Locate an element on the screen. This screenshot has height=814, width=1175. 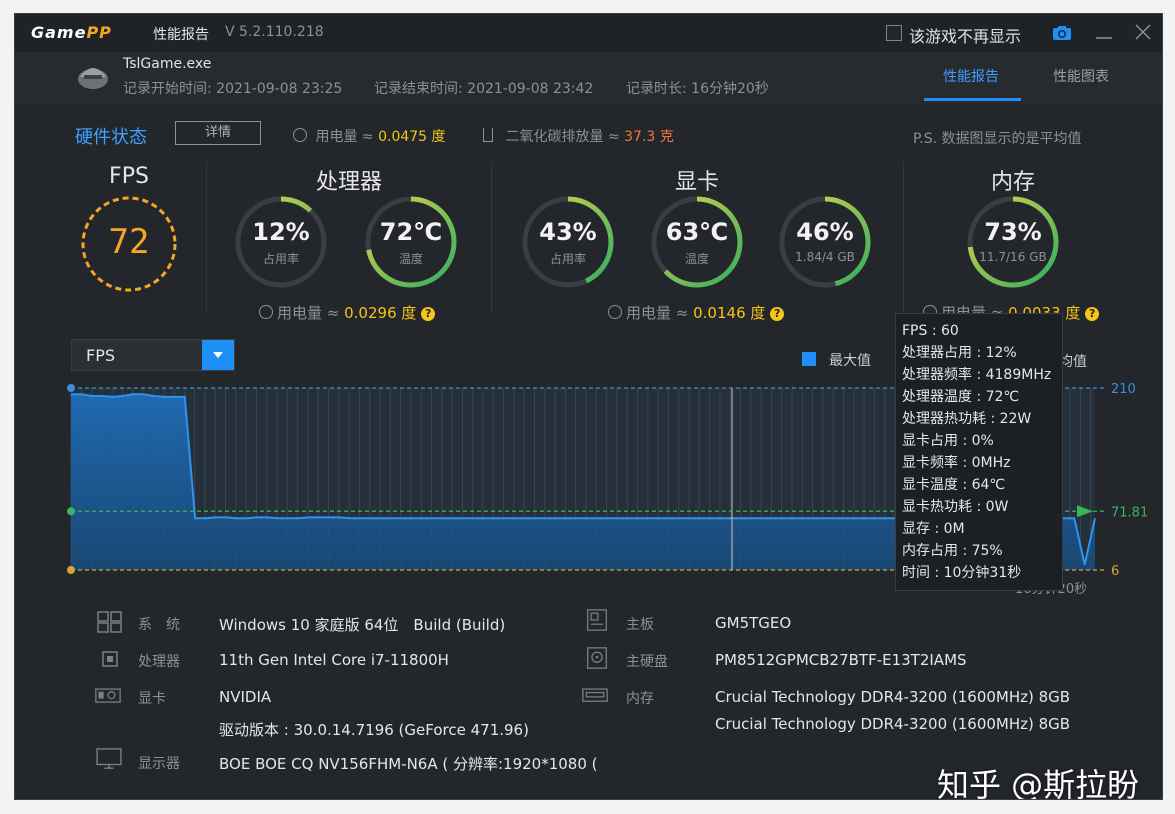
gauge-value: 43% is located at coordinates (568, 232).